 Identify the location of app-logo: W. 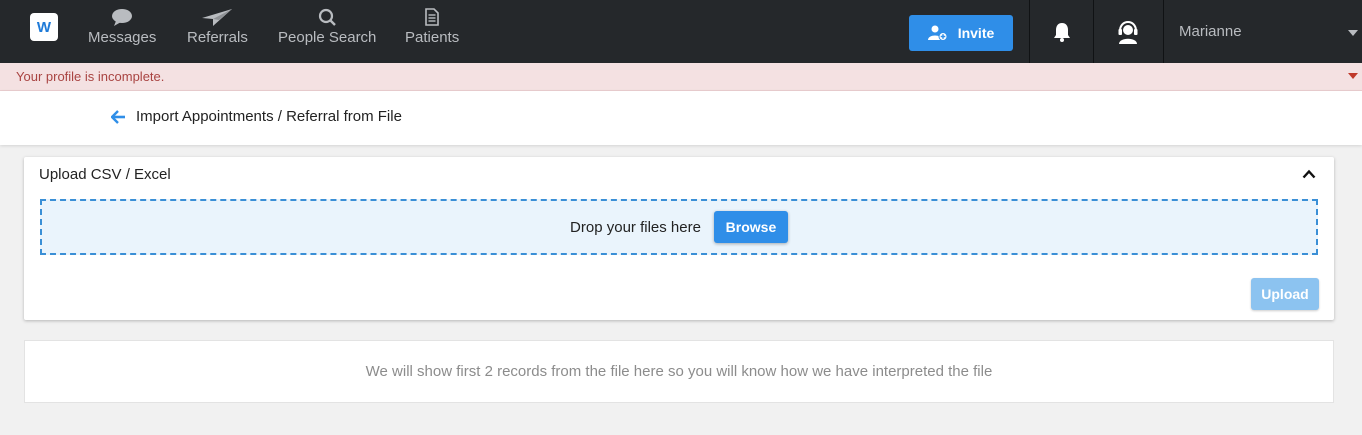
(44, 27).